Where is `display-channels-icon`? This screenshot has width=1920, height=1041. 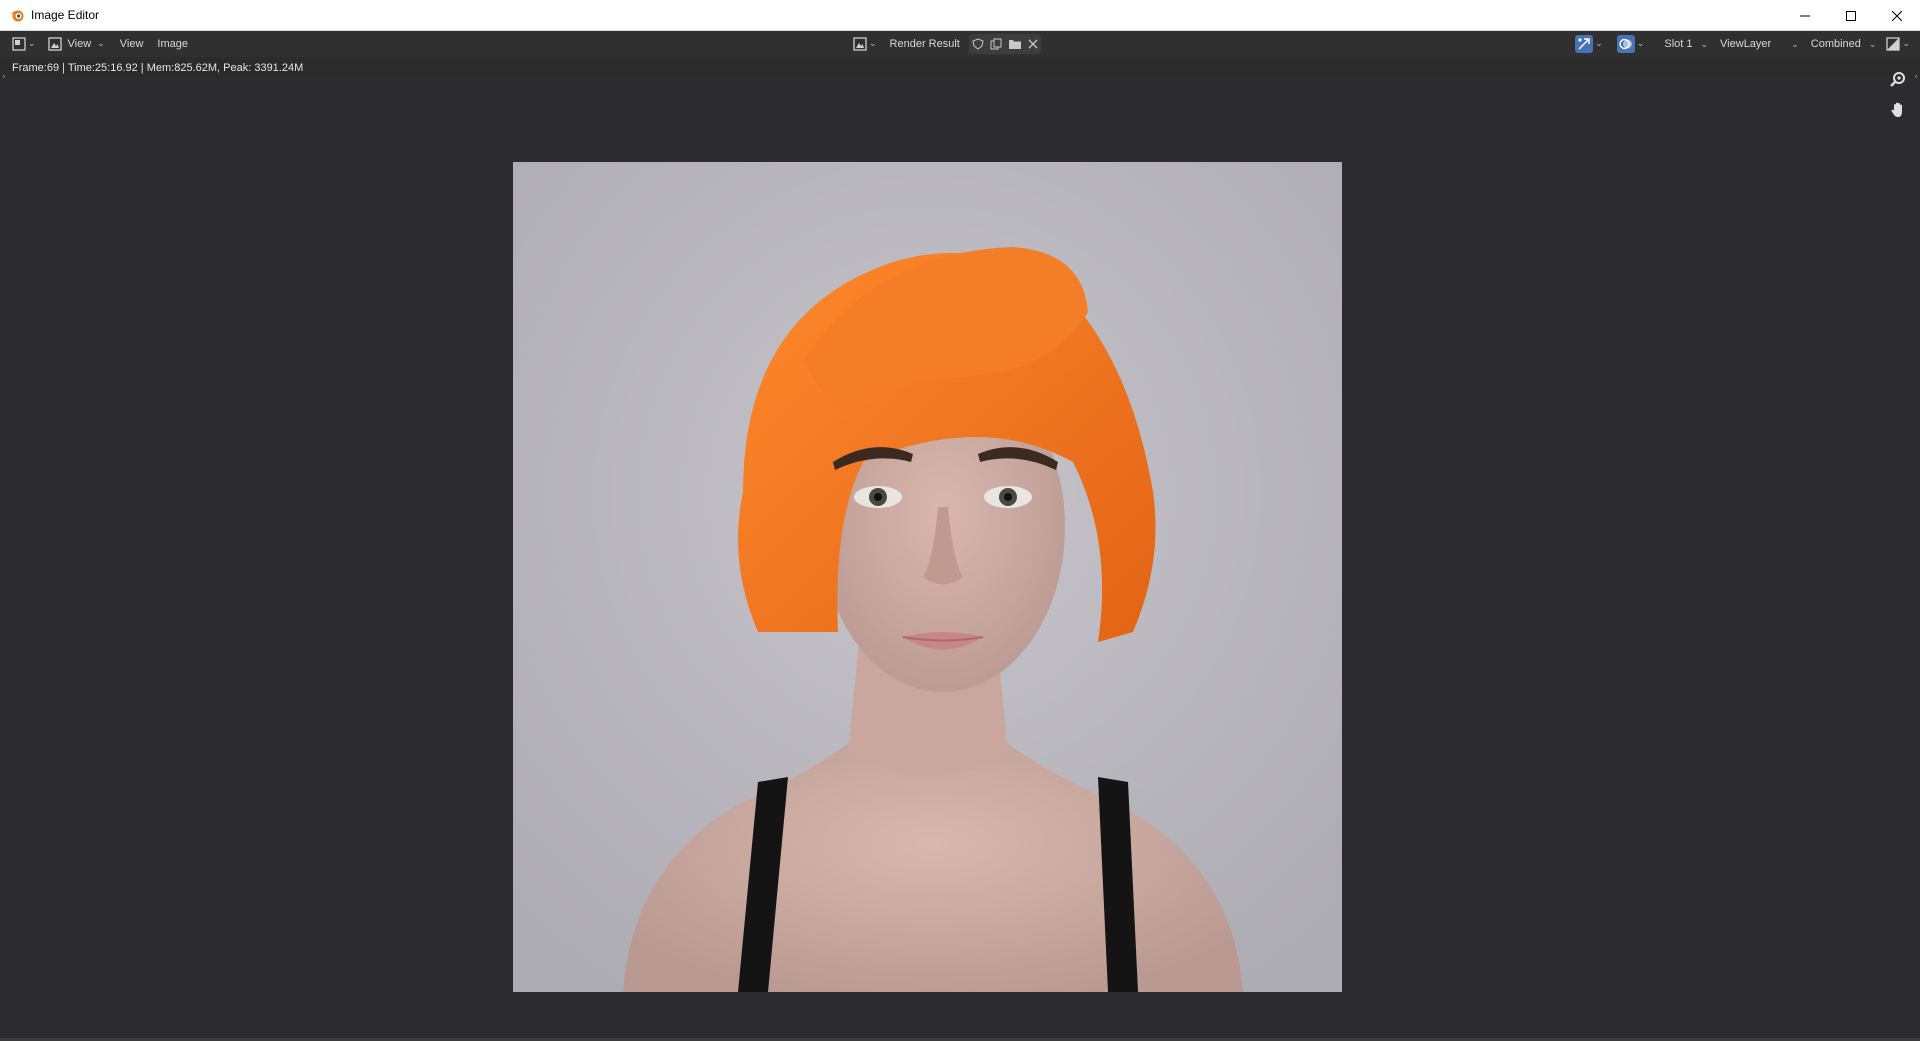
display-channels-icon is located at coordinates (1893, 44).